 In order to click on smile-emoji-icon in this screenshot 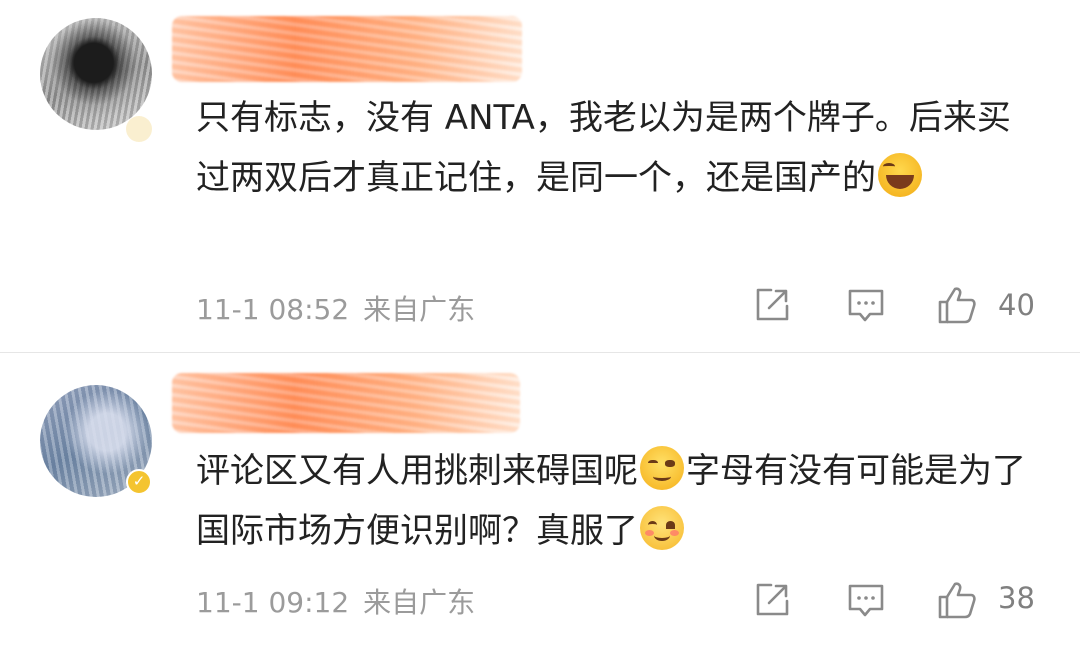, I will do `click(662, 528)`.